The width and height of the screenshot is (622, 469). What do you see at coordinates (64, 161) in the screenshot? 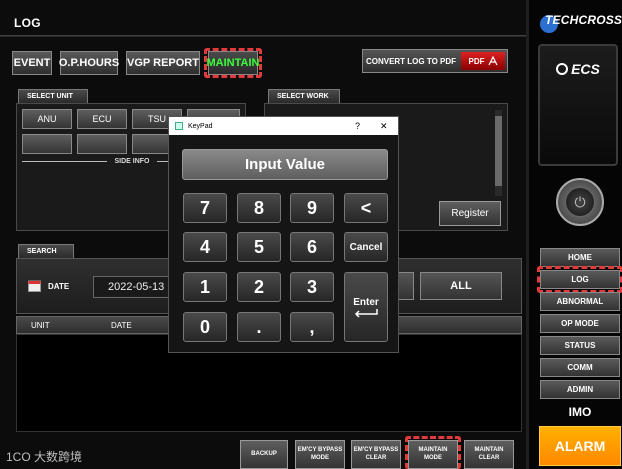
I see `side-info-line-left` at bounding box center [64, 161].